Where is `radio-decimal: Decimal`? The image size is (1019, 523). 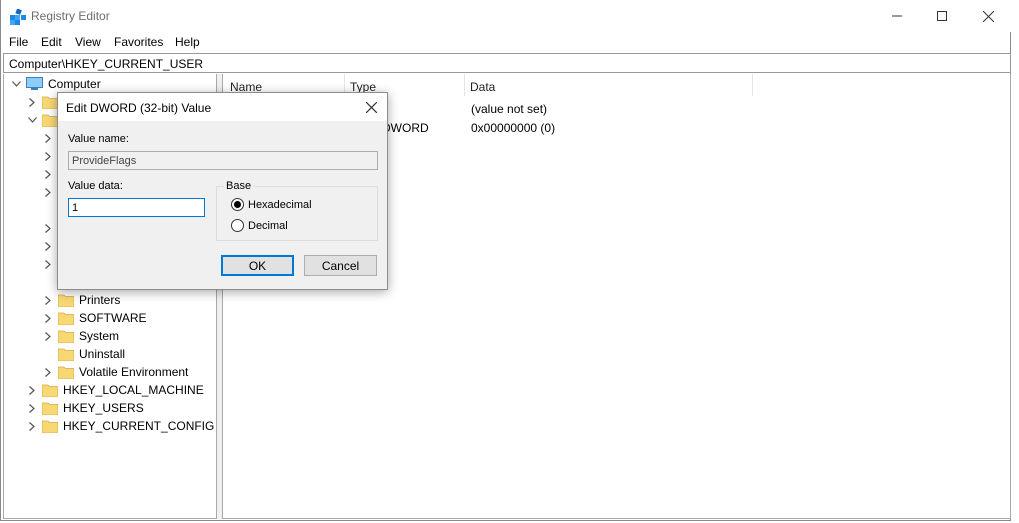 radio-decimal: Decimal is located at coordinates (259, 225).